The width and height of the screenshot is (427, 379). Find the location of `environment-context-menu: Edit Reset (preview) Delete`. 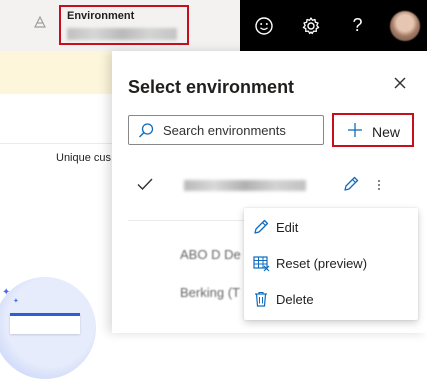

environment-context-menu: Edit Reset (preview) Delete is located at coordinates (331, 264).